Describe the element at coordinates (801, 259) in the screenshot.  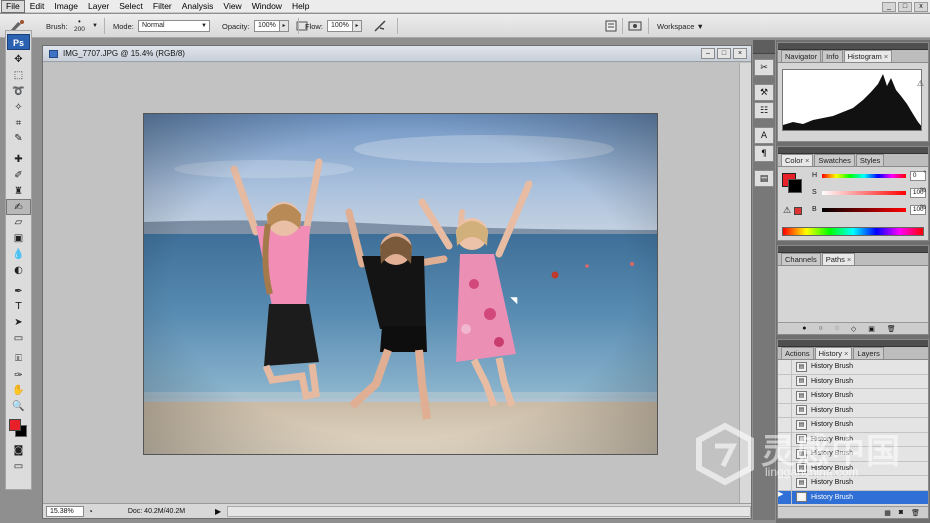
I see `tab-channels: Channels` at that location.